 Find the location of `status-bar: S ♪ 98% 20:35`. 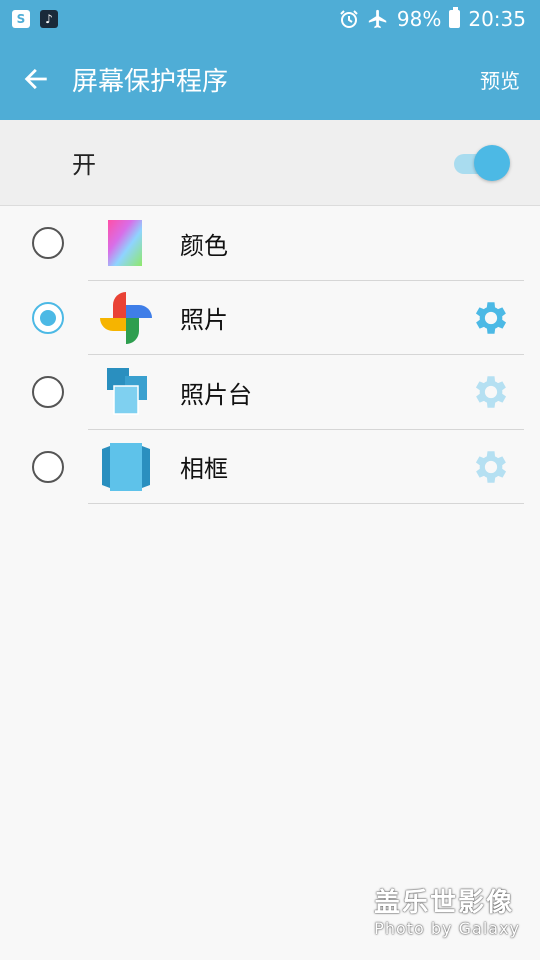

status-bar: S ♪ 98% 20:35 is located at coordinates (270, 19).